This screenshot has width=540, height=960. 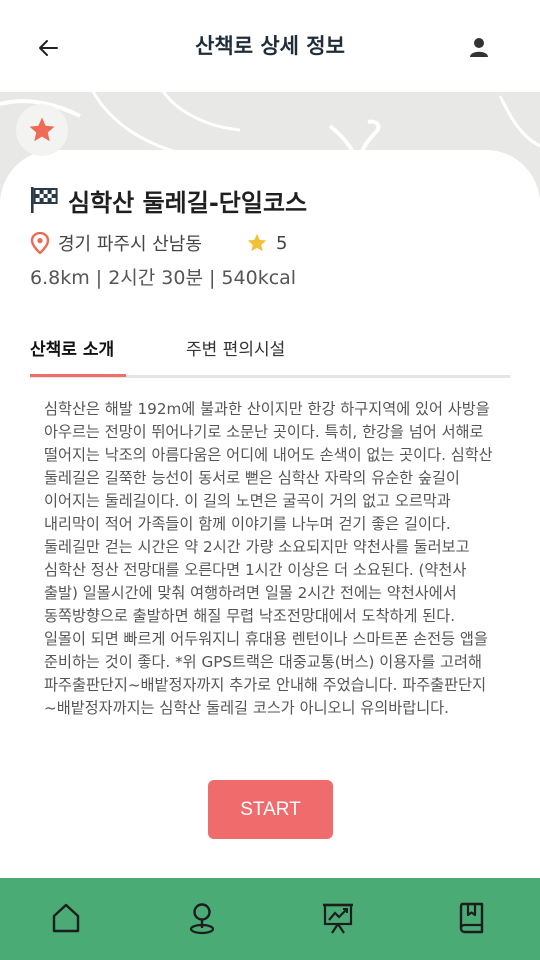 What do you see at coordinates (188, 202) in the screenshot?
I see `course-name: 심학산 둘레길-단일코스` at bounding box center [188, 202].